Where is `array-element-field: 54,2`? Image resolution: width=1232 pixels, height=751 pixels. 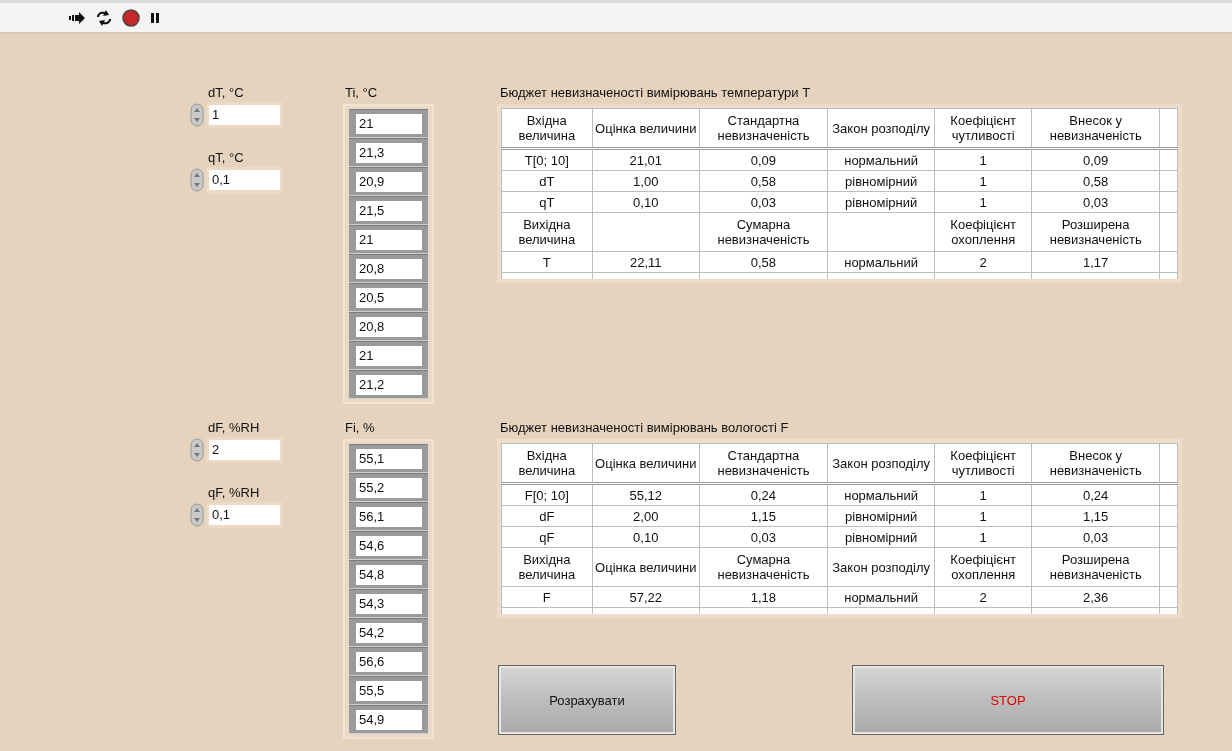
array-element-field: 54,2 is located at coordinates (389, 633).